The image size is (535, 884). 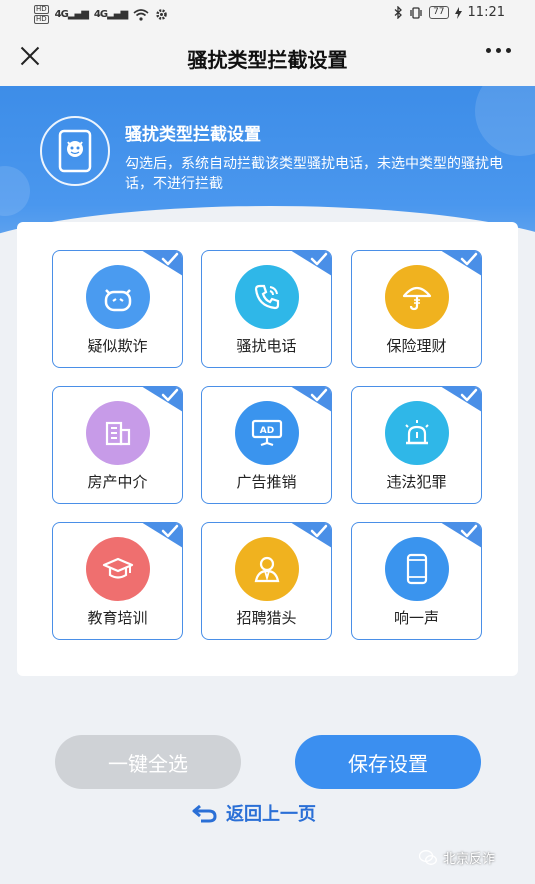 What do you see at coordinates (117, 482) in the screenshot?
I see `category-label: 房产中介` at bounding box center [117, 482].